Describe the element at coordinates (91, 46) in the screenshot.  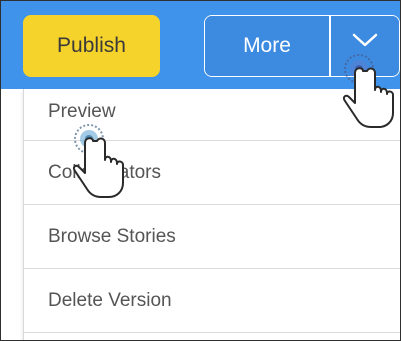
I see `publish-button: Publish` at that location.